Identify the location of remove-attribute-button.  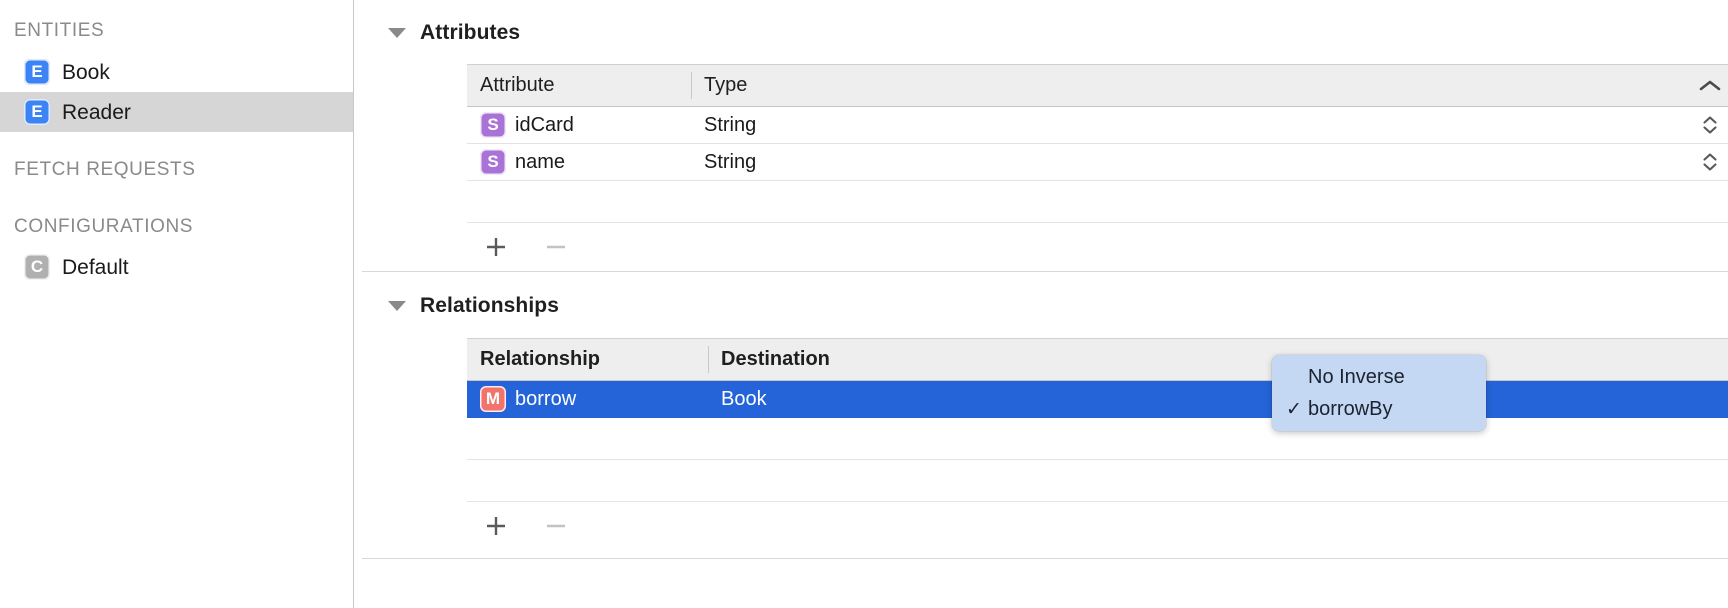
(556, 247).